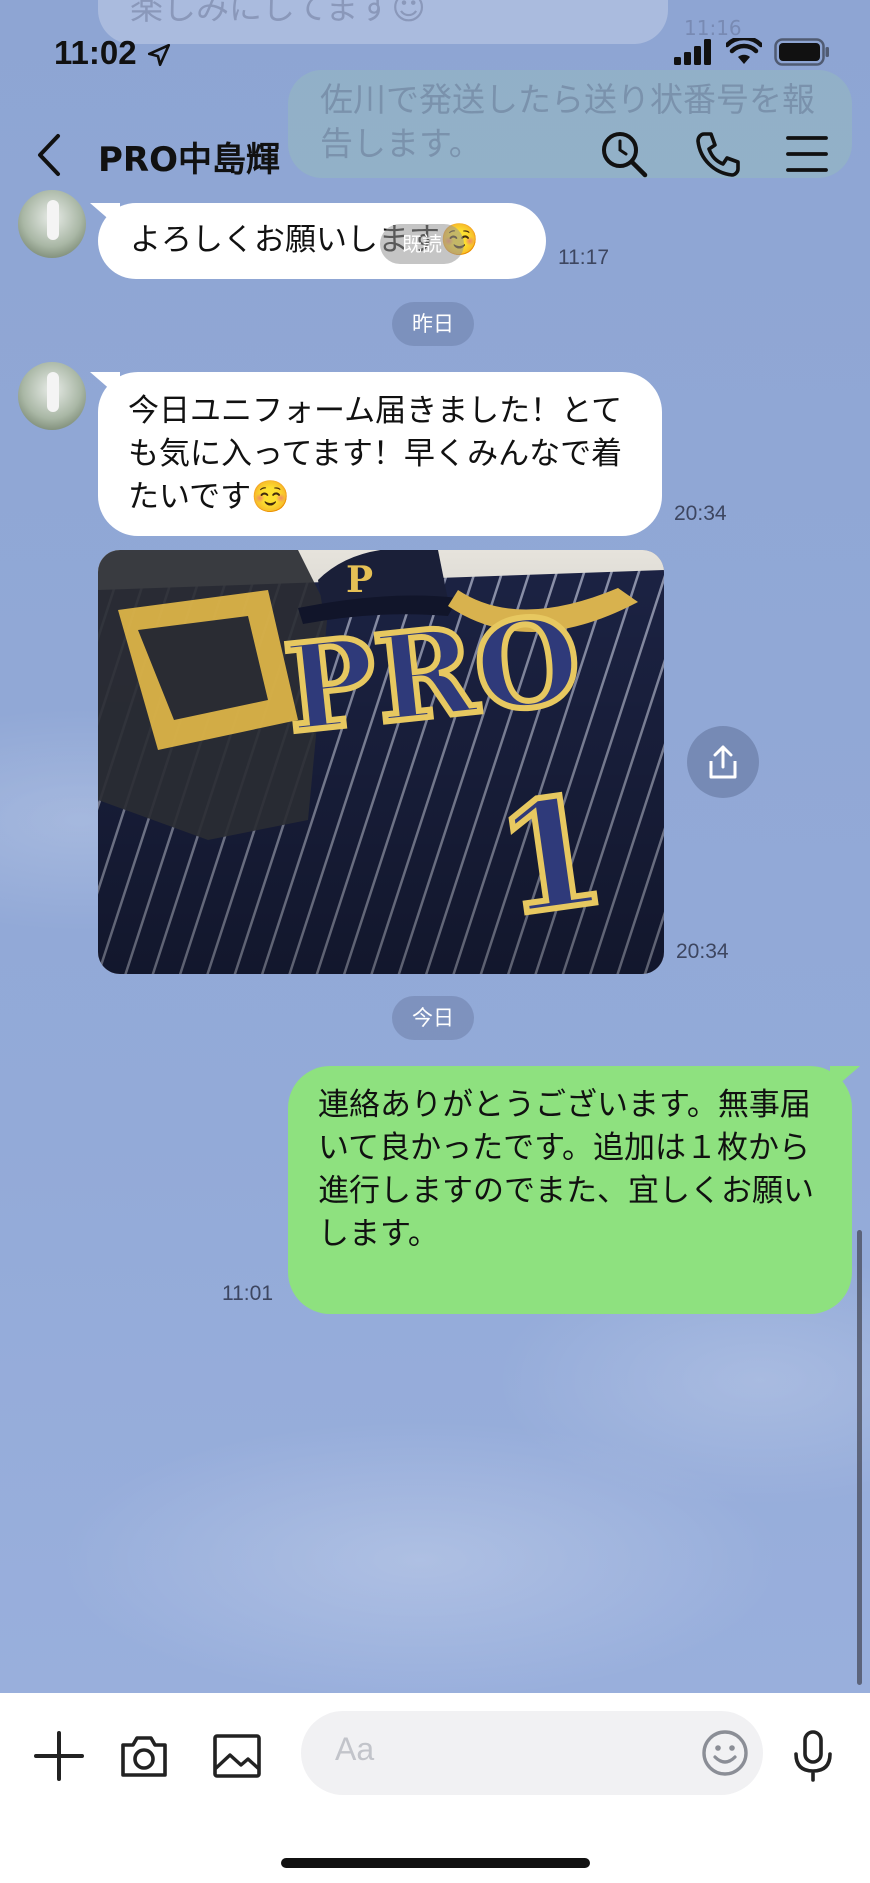 Image resolution: width=870 pixels, height=1883 pixels. What do you see at coordinates (801, 52) in the screenshot?
I see `battery-icon` at bounding box center [801, 52].